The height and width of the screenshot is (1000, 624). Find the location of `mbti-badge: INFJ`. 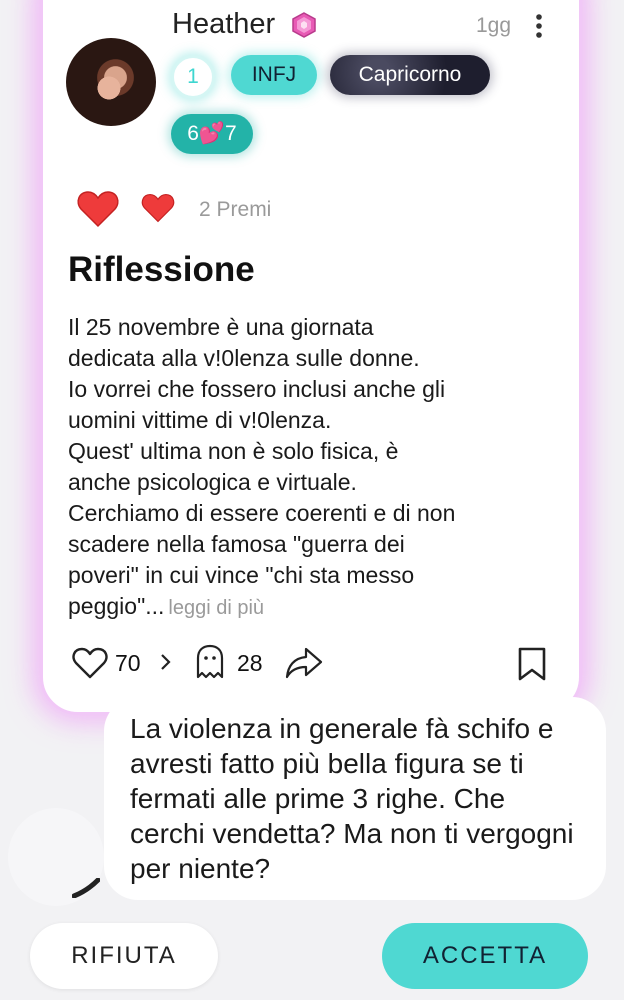

mbti-badge: INFJ is located at coordinates (274, 75).